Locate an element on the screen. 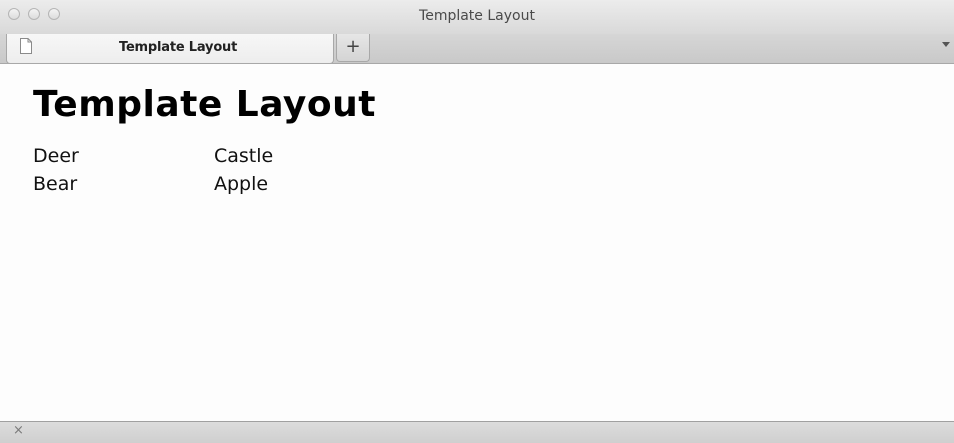  new-tab-button: + is located at coordinates (353, 48).